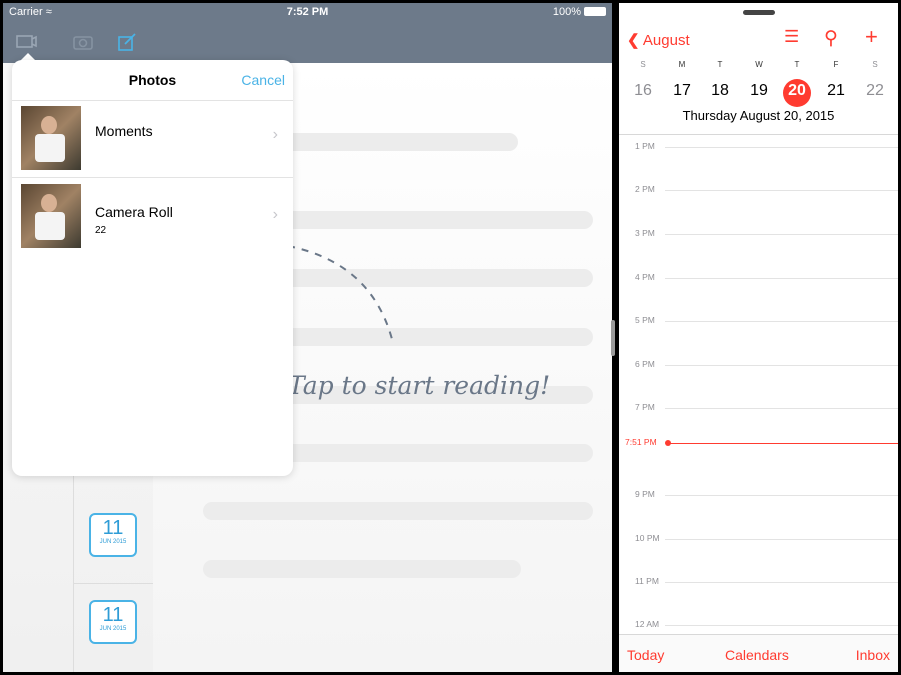  Describe the element at coordinates (791, 37) in the screenshot. I see `list-view-icon: ☰` at that location.